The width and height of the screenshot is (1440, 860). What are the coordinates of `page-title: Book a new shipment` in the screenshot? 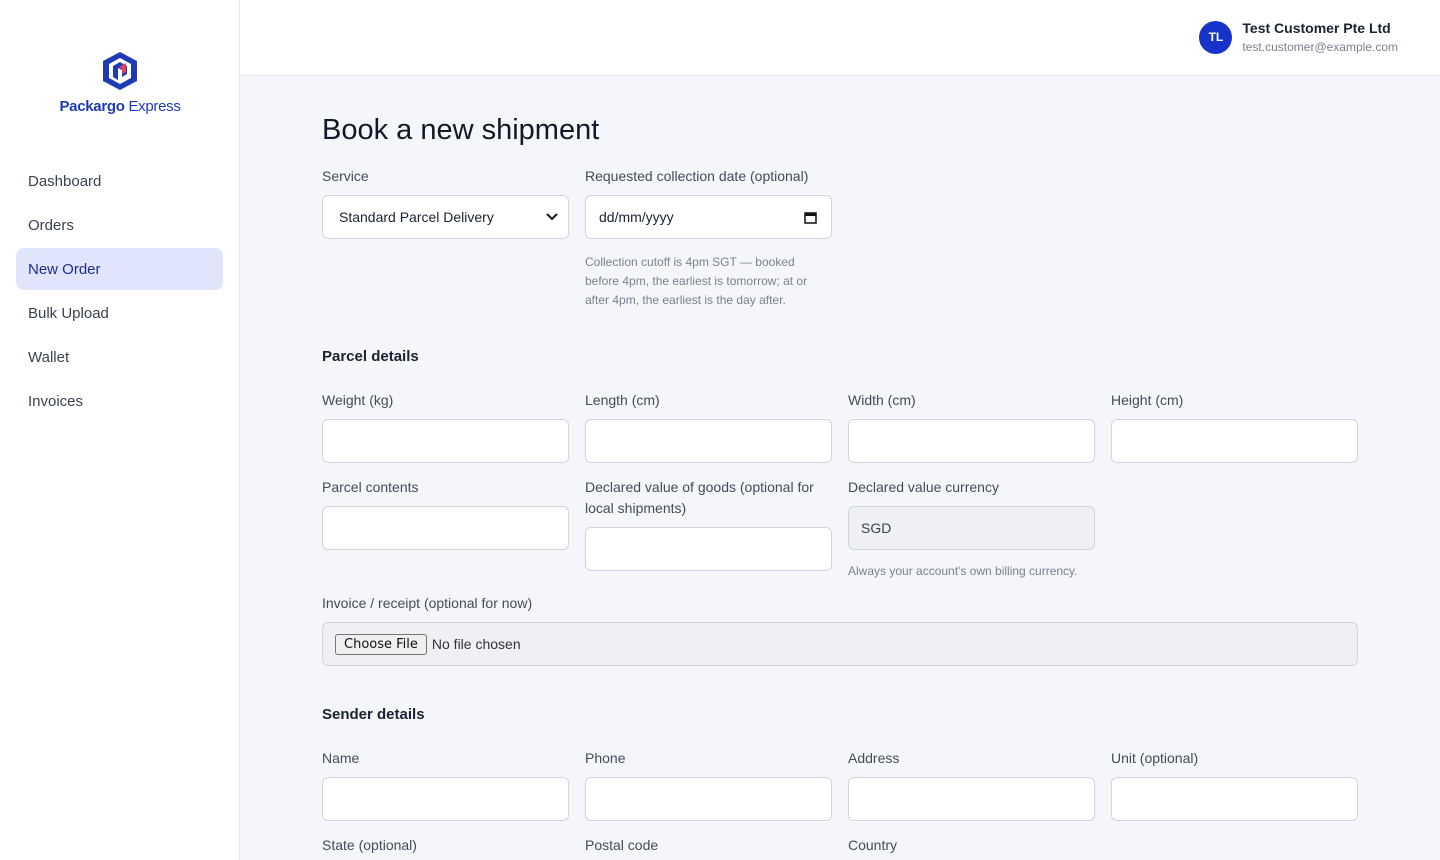 It's located at (461, 130).